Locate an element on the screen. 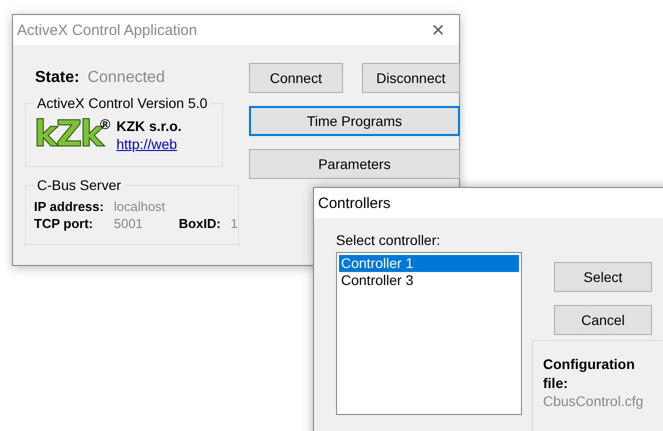  action-button: Time Programs is located at coordinates (354, 121).